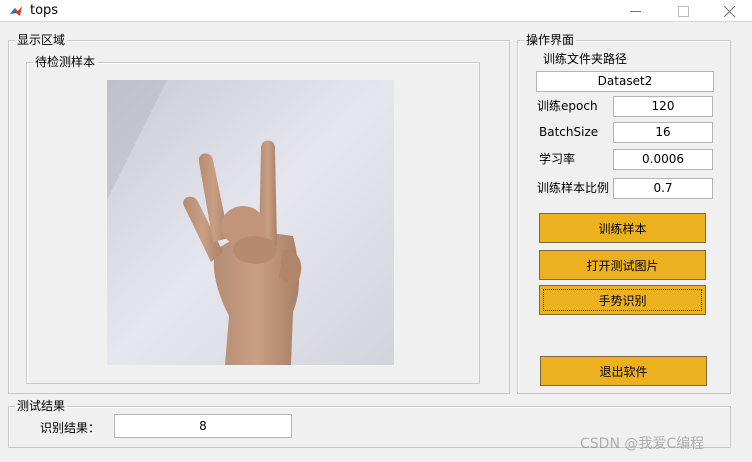  Describe the element at coordinates (203, 426) in the screenshot. I see `result-field: 8` at that location.